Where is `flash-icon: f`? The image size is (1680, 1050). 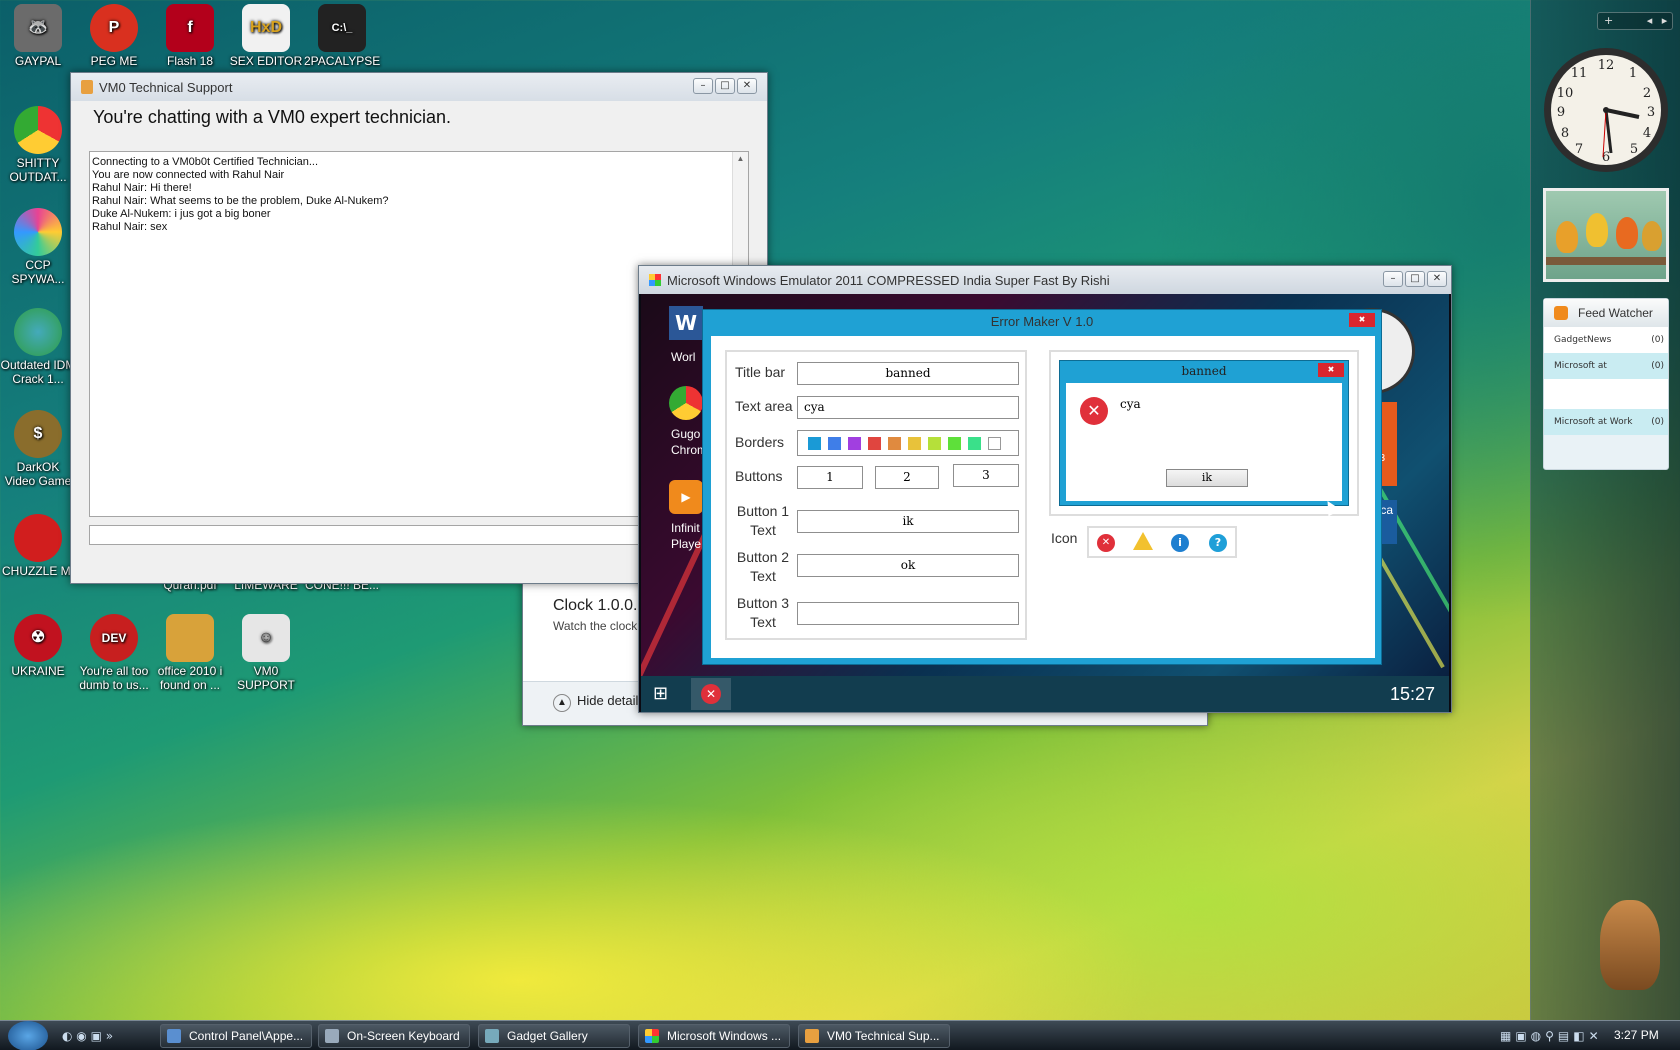 flash-icon: f is located at coordinates (190, 28).